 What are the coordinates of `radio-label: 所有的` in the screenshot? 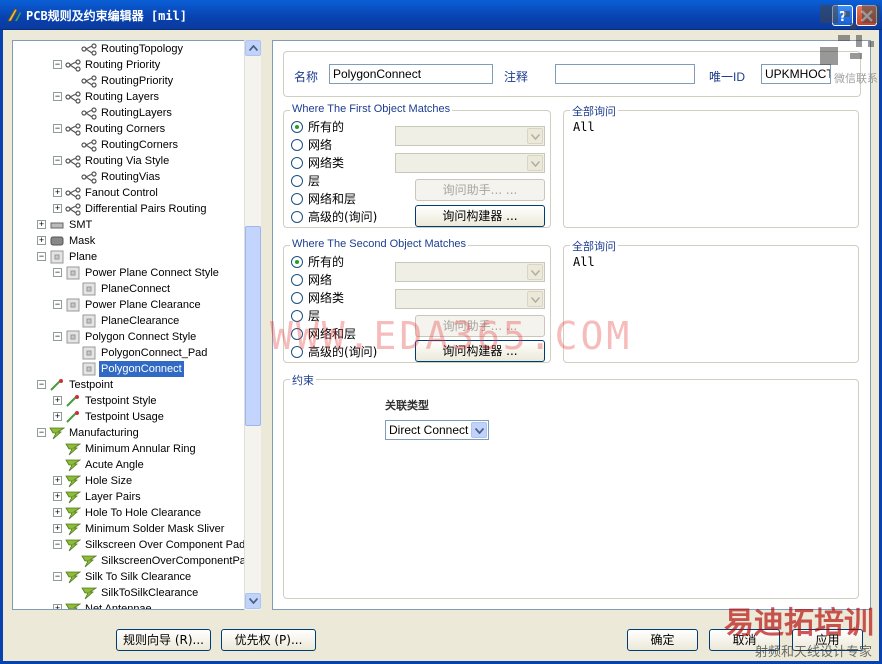 It's located at (326, 127).